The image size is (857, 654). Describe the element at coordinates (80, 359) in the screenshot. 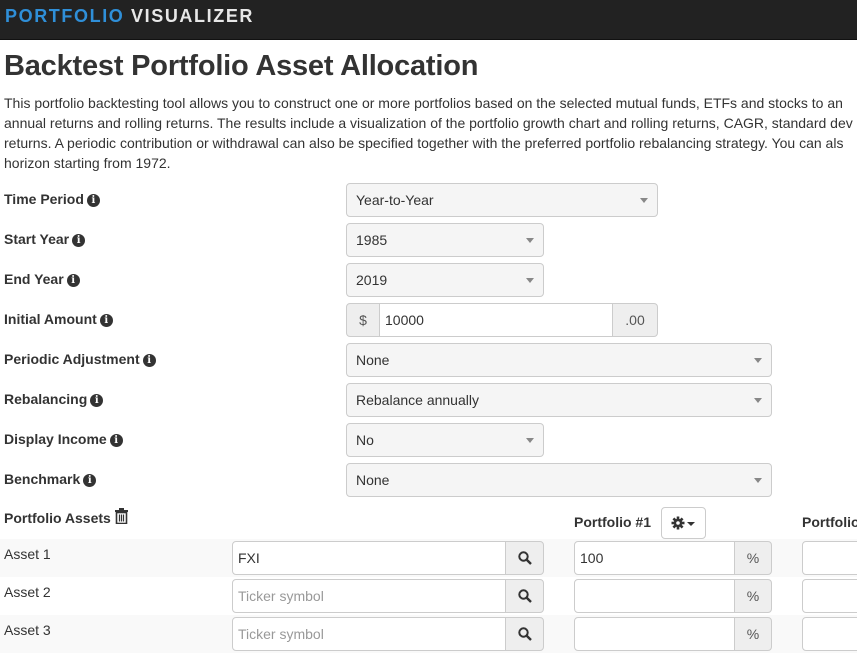

I see `periodic-adjustment-label: Periodic Adjustment i` at that location.